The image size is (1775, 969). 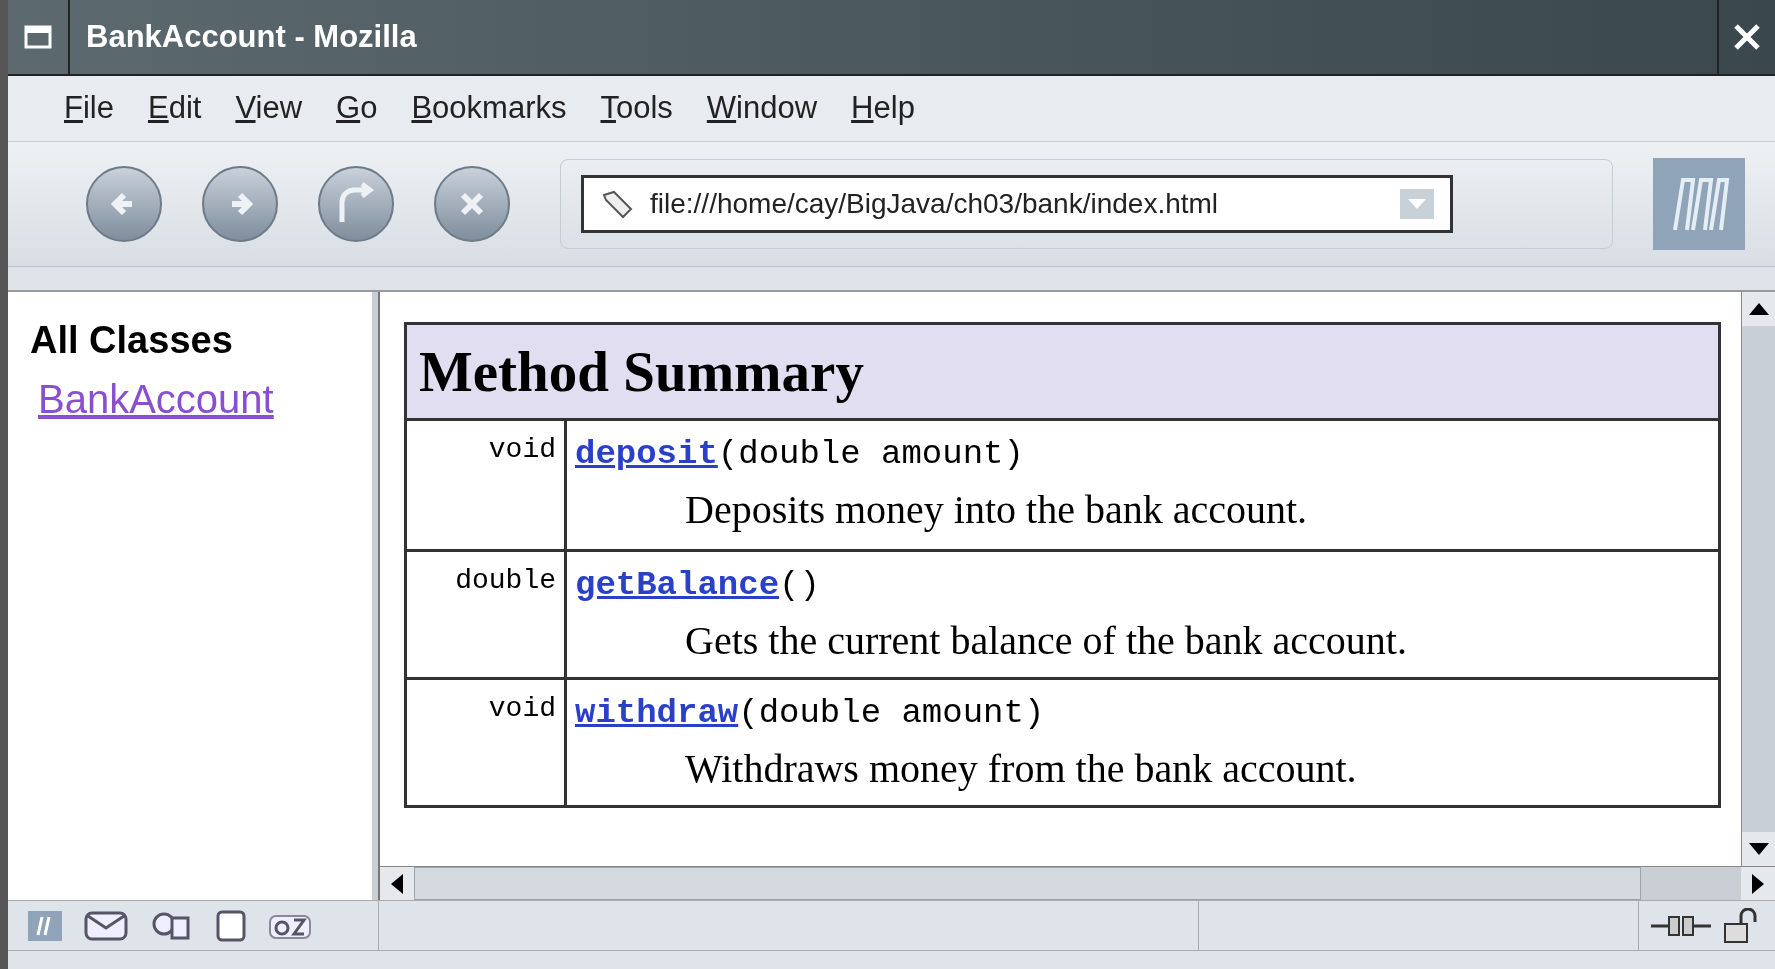 What do you see at coordinates (1046, 641) in the screenshot?
I see `method-description: Gets the current balance of the bank account.` at bounding box center [1046, 641].